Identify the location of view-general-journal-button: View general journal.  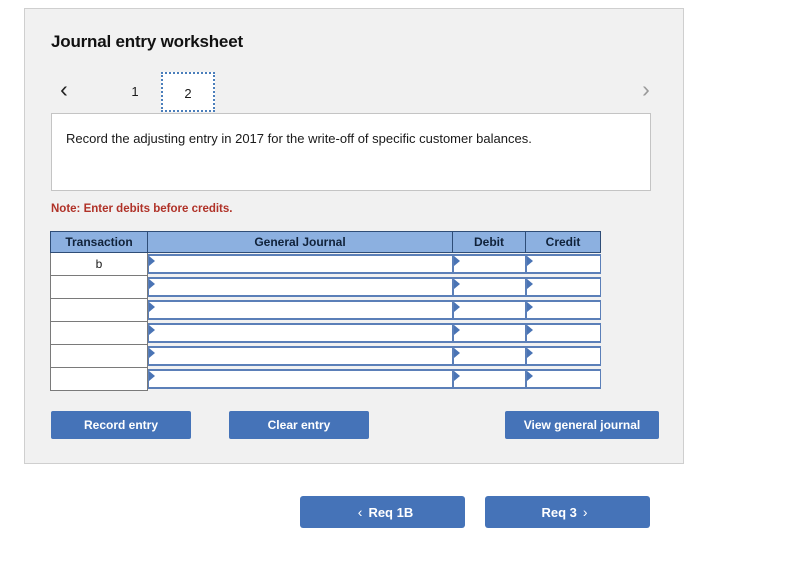
(582, 425).